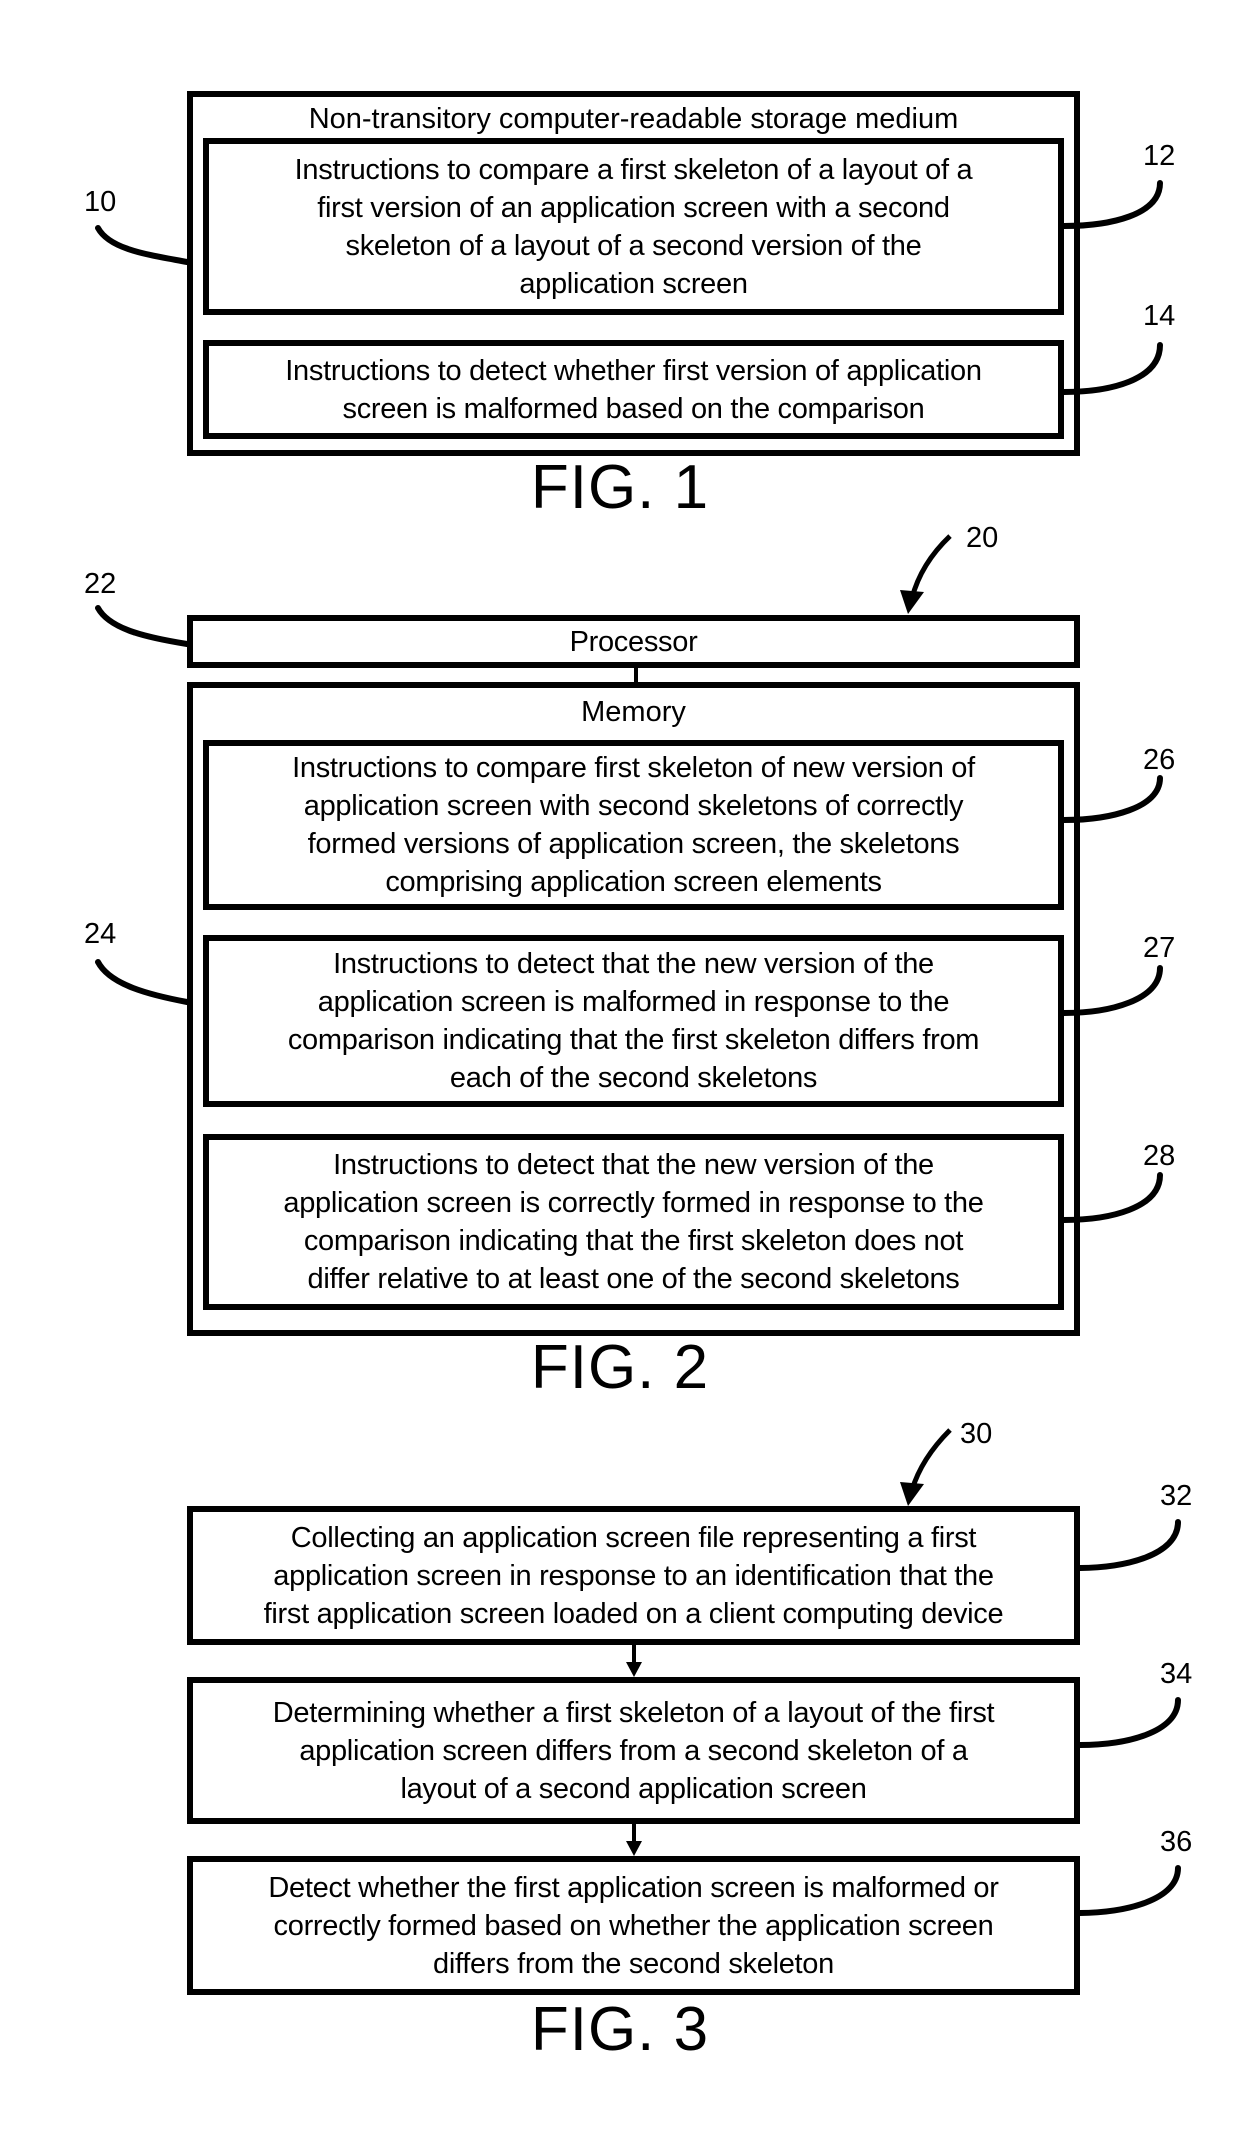 This screenshot has width=1240, height=2148. What do you see at coordinates (620, 2029) in the screenshot?
I see `figure-caption-3: FIG. 3` at bounding box center [620, 2029].